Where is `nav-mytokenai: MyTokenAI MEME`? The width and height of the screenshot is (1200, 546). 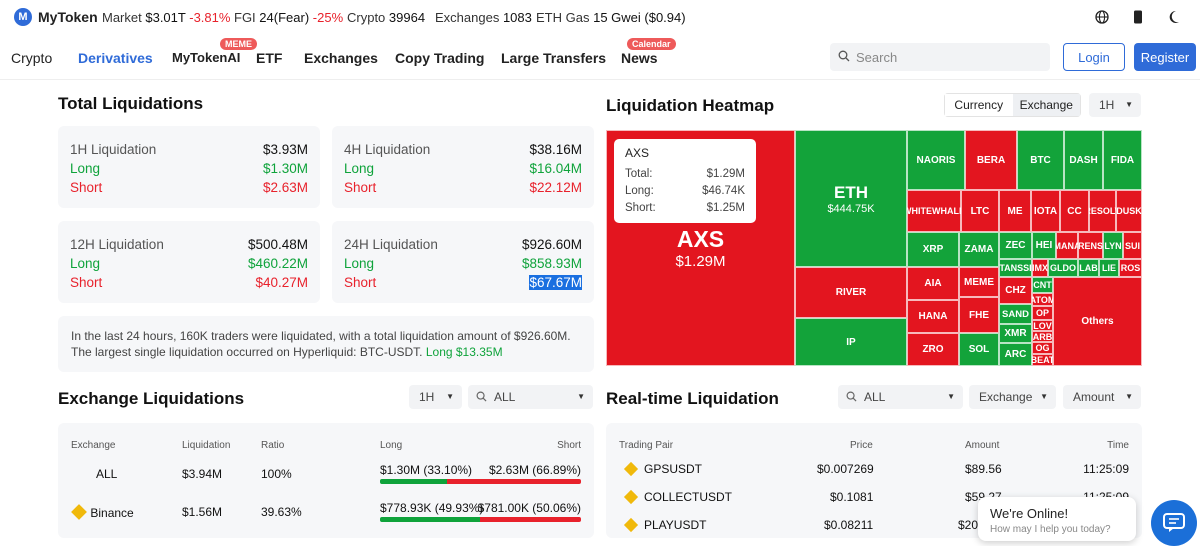
nav-mytokenai: MyTokenAI MEME is located at coordinates (214, 51).